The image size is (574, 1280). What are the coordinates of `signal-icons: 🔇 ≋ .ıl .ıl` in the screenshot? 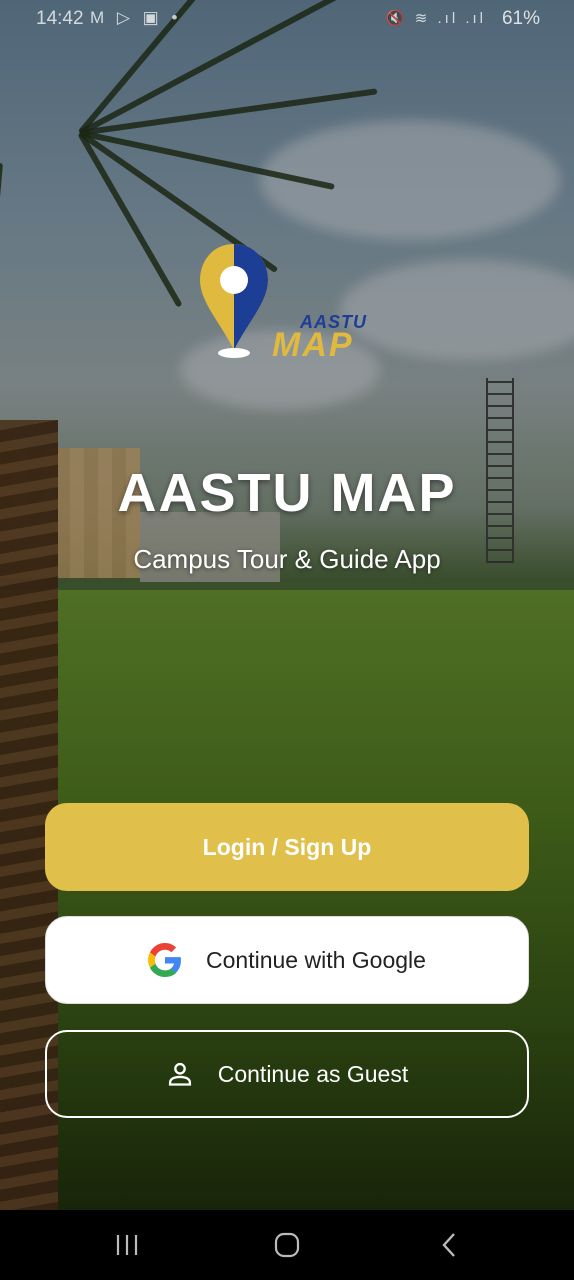 It's located at (435, 18).